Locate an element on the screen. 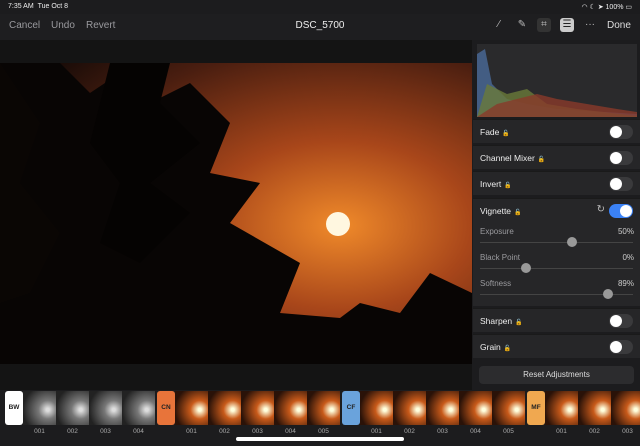 This screenshot has height=446, width=640. reset-icon: ↻ is located at coordinates (601, 209).